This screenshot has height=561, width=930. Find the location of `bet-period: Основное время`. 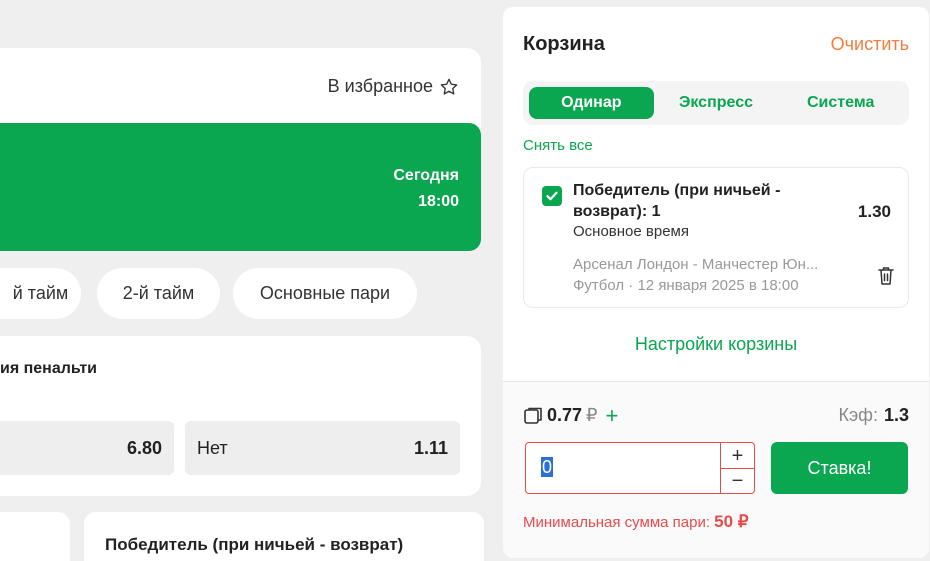

bet-period: Основное время is located at coordinates (631, 231).